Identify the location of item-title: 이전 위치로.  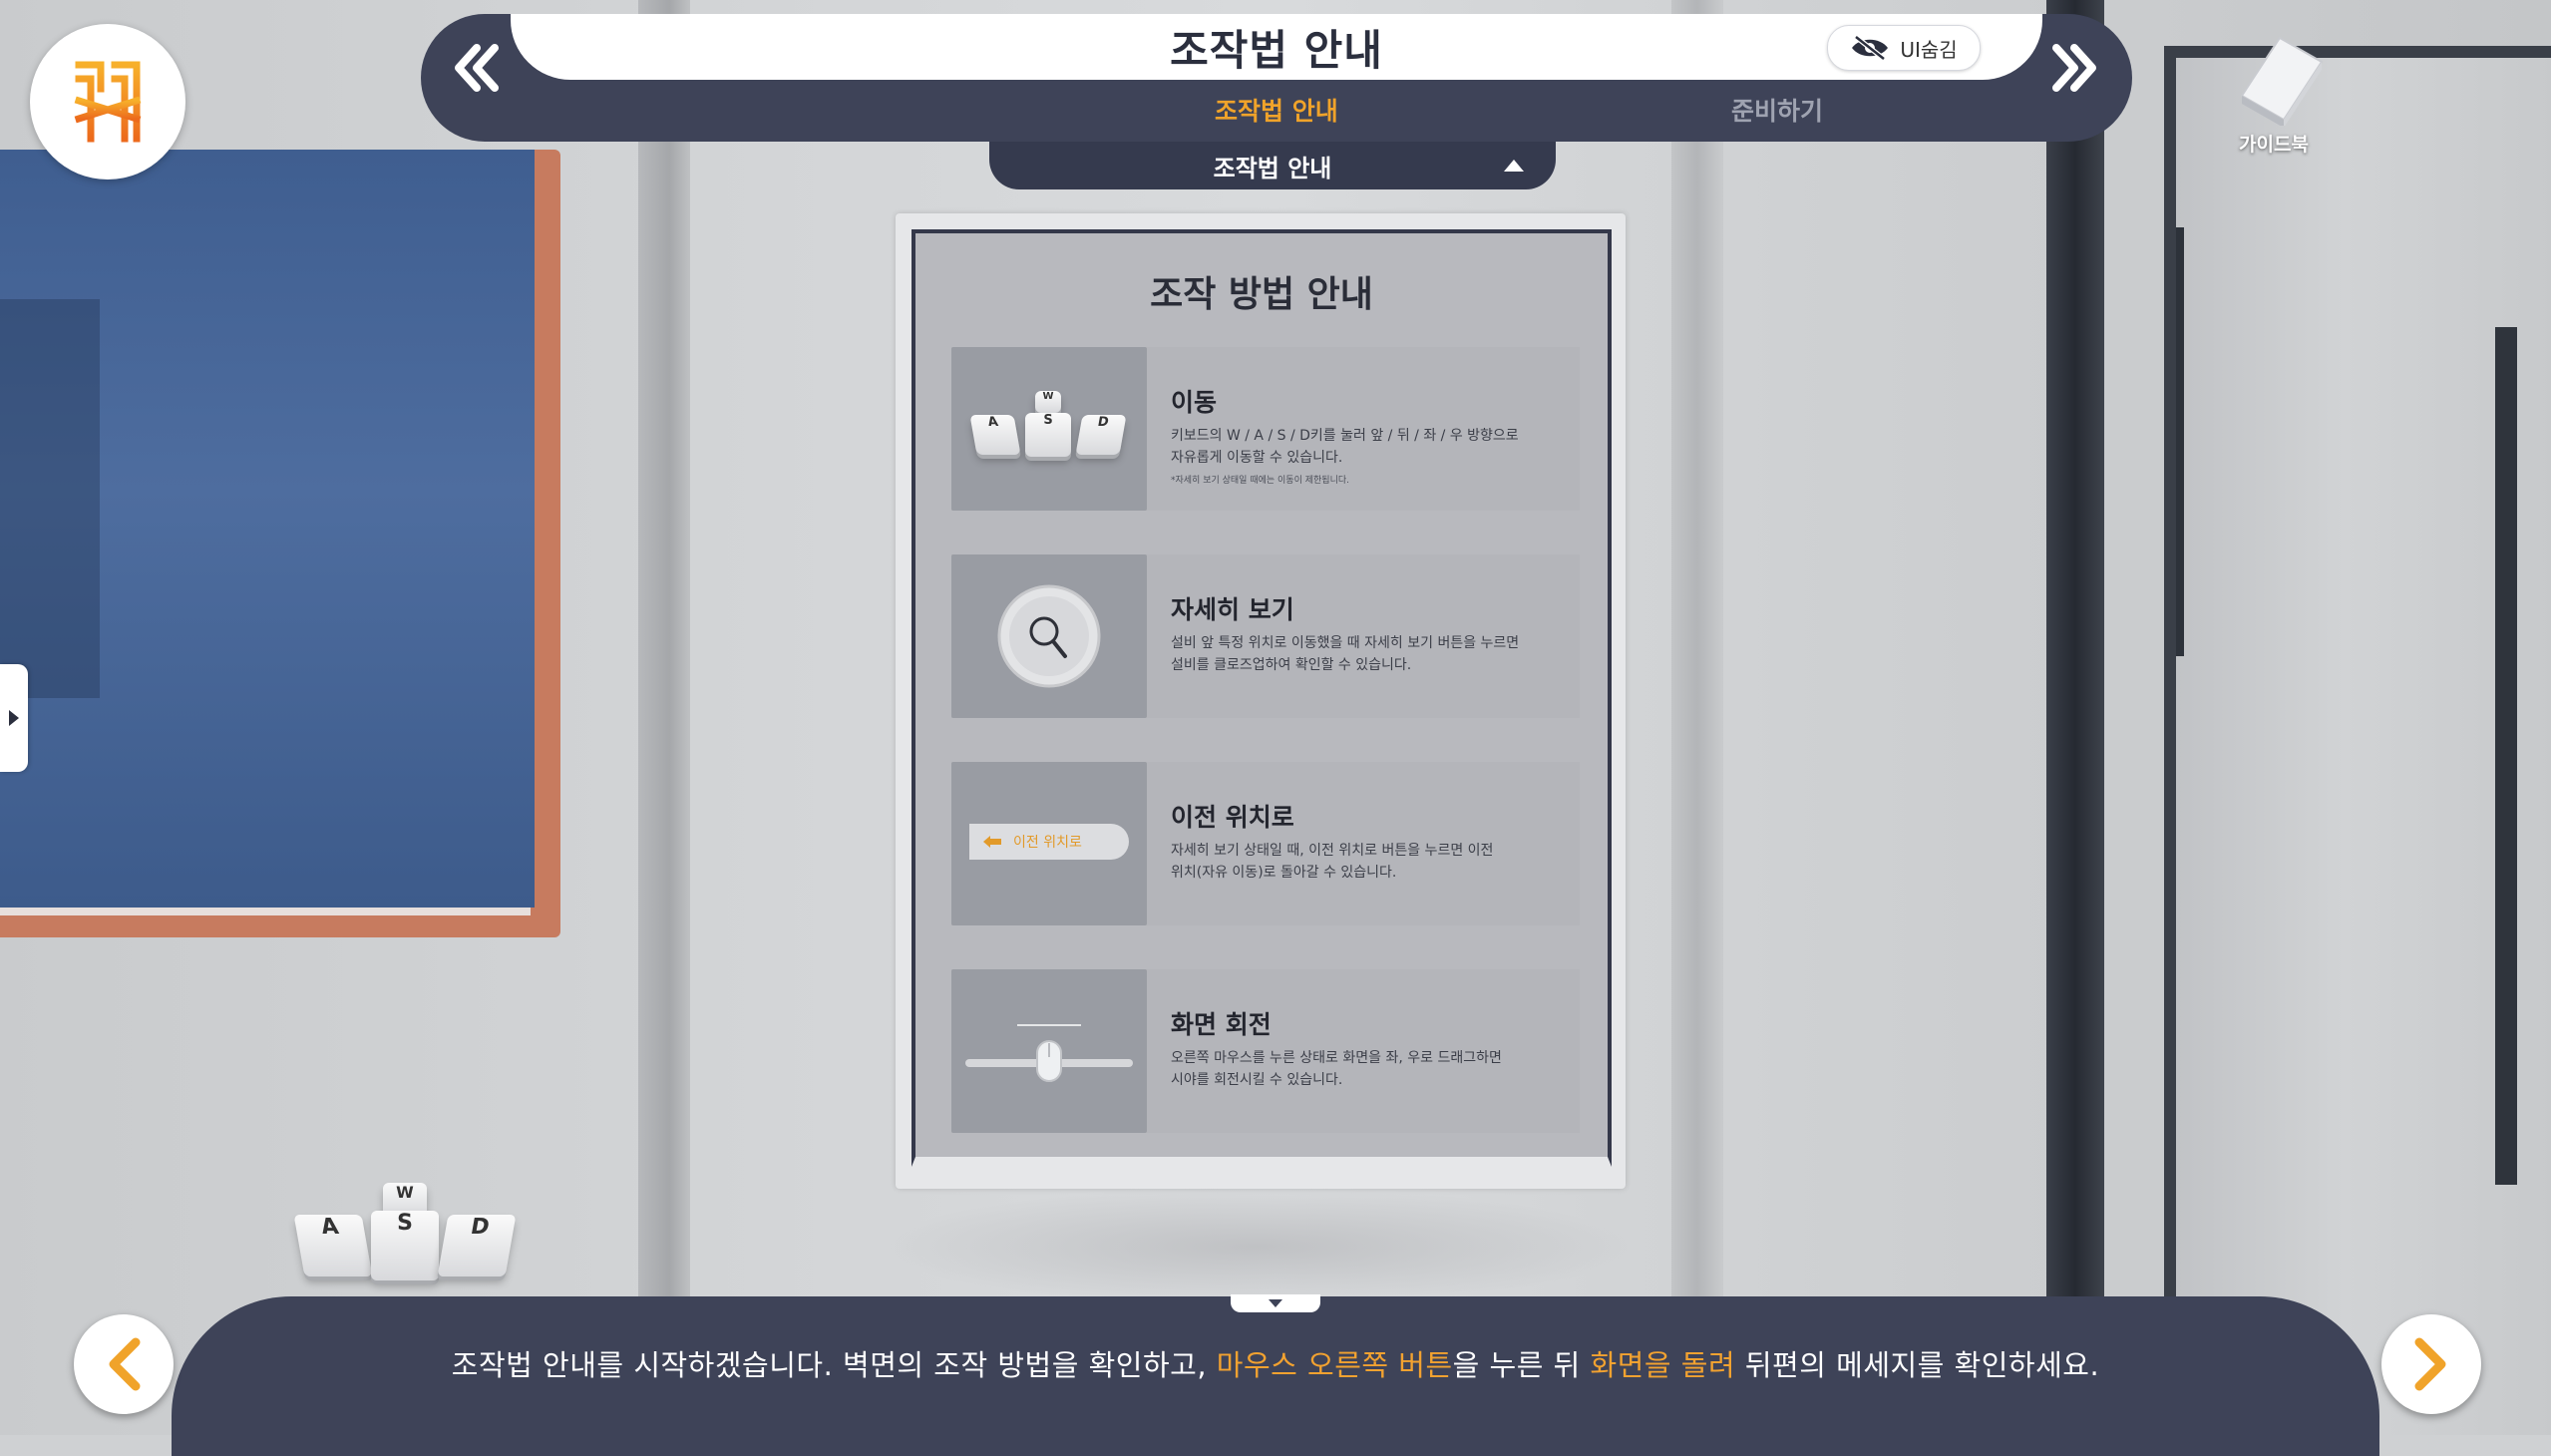
(1233, 817).